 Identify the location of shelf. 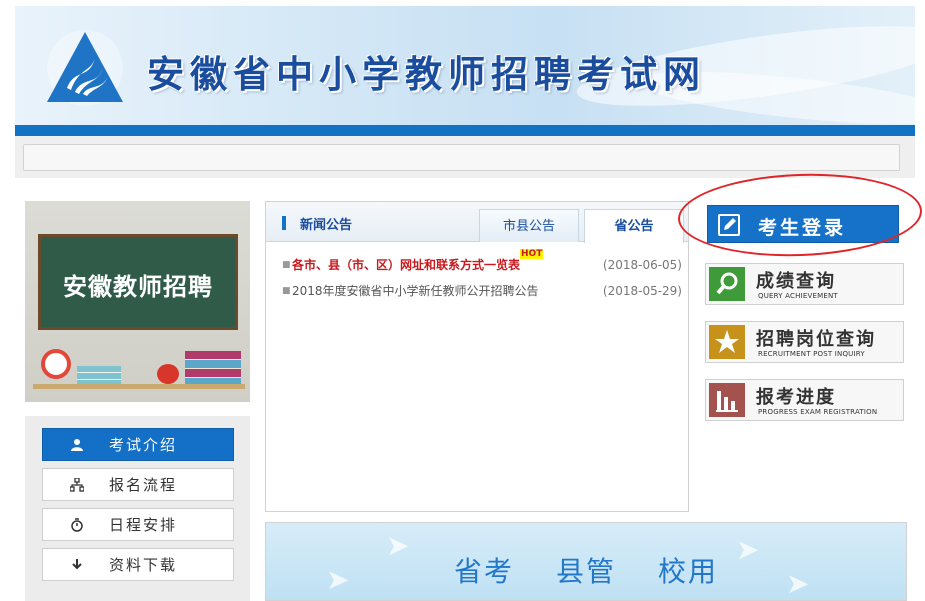
(139, 386).